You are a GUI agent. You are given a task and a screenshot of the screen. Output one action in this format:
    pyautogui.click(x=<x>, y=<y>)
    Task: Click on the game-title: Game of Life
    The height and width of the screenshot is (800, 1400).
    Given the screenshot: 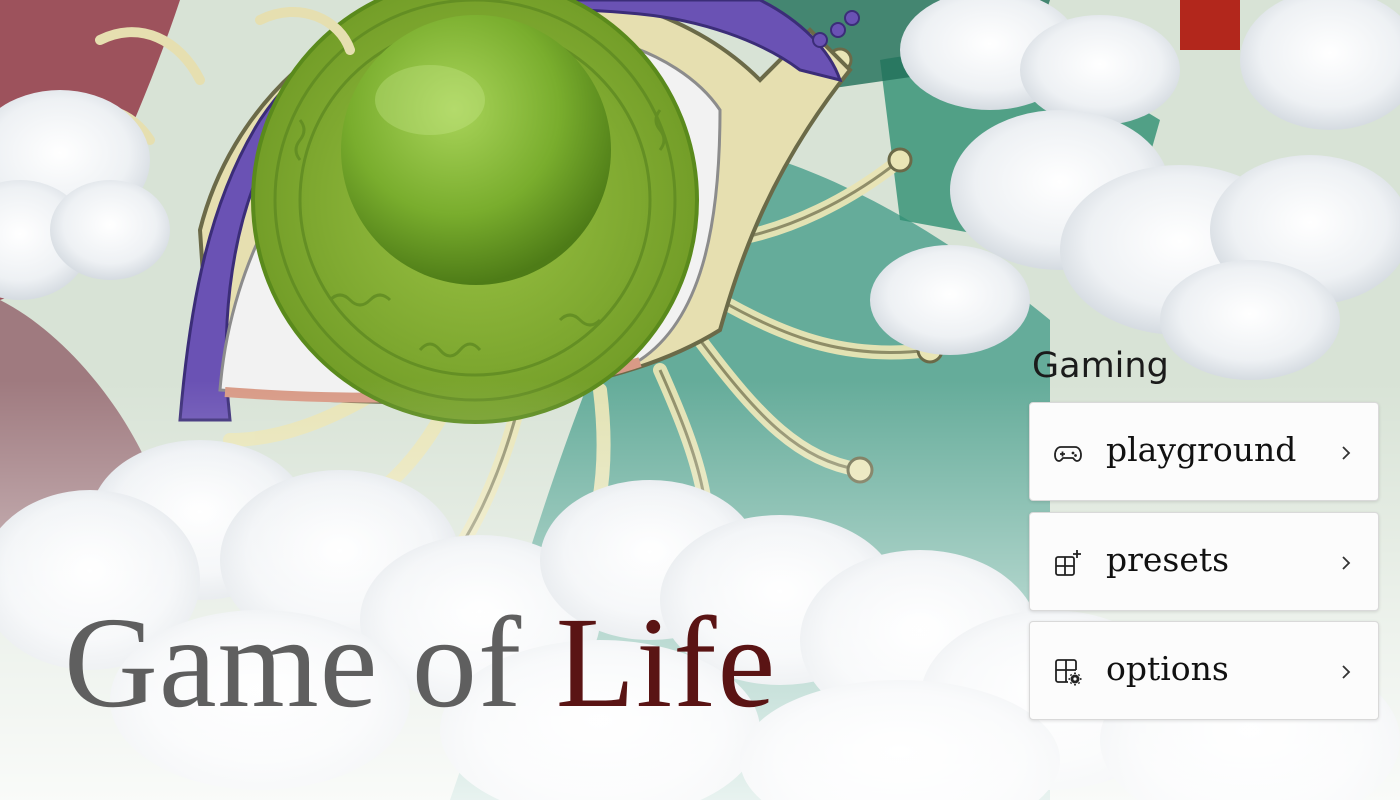 What is the action you would take?
    pyautogui.click(x=420, y=663)
    